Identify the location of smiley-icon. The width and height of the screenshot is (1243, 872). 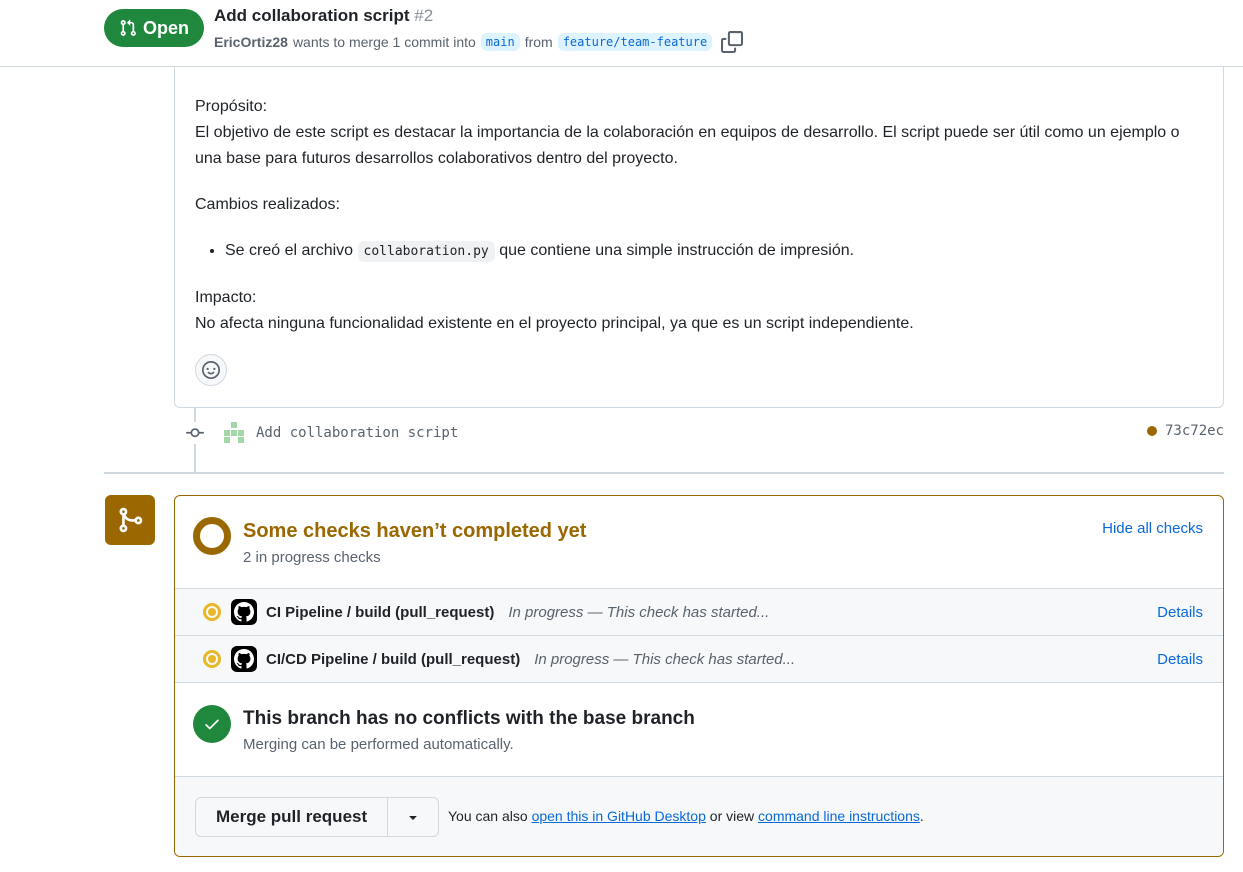
(211, 370).